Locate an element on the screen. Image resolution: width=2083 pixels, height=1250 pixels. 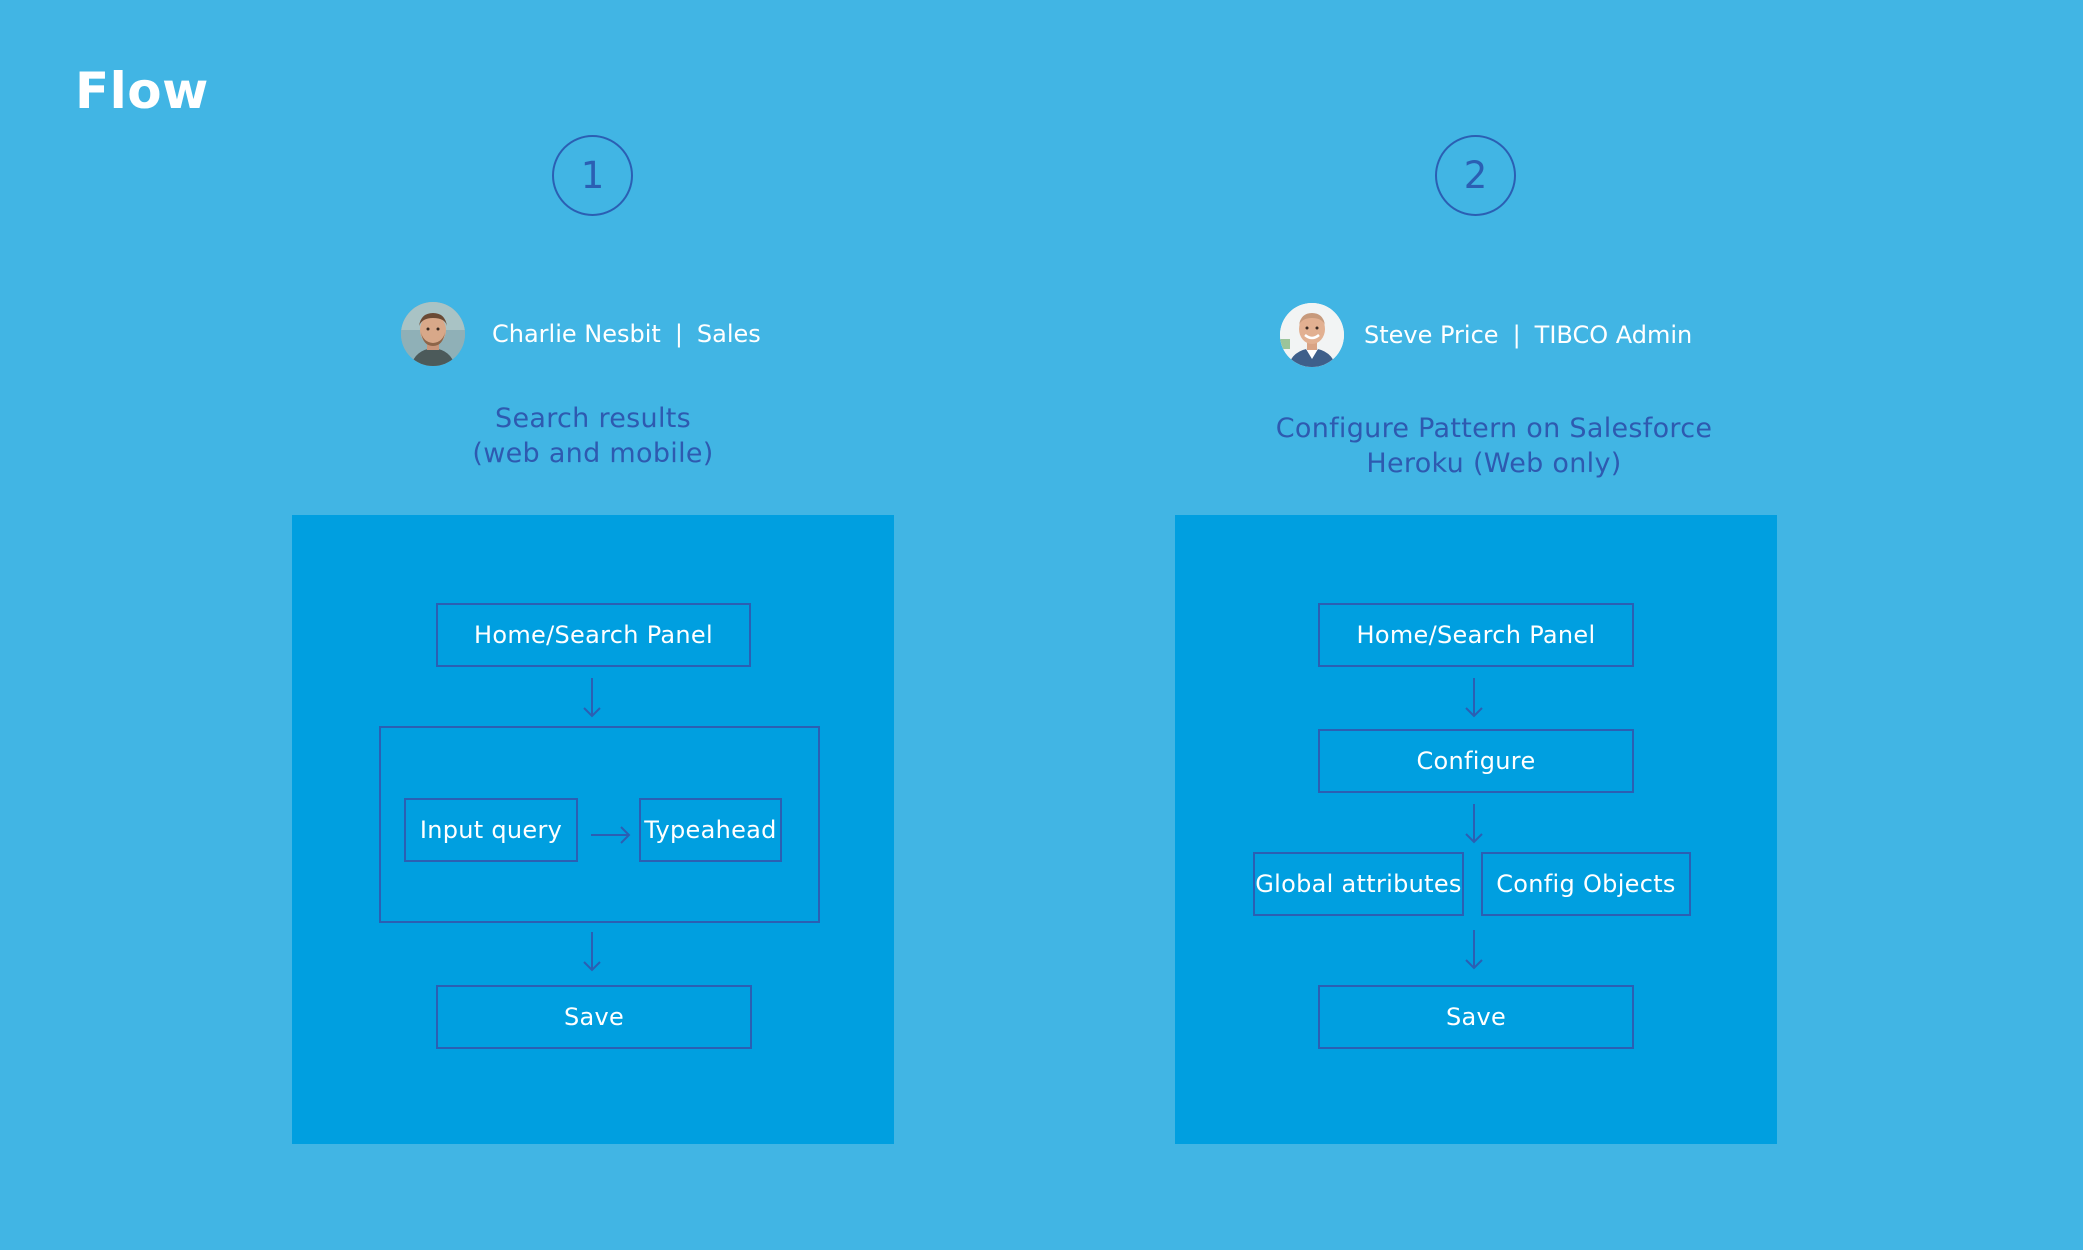
node-config-objects: Config Objects is located at coordinates (1586, 884).